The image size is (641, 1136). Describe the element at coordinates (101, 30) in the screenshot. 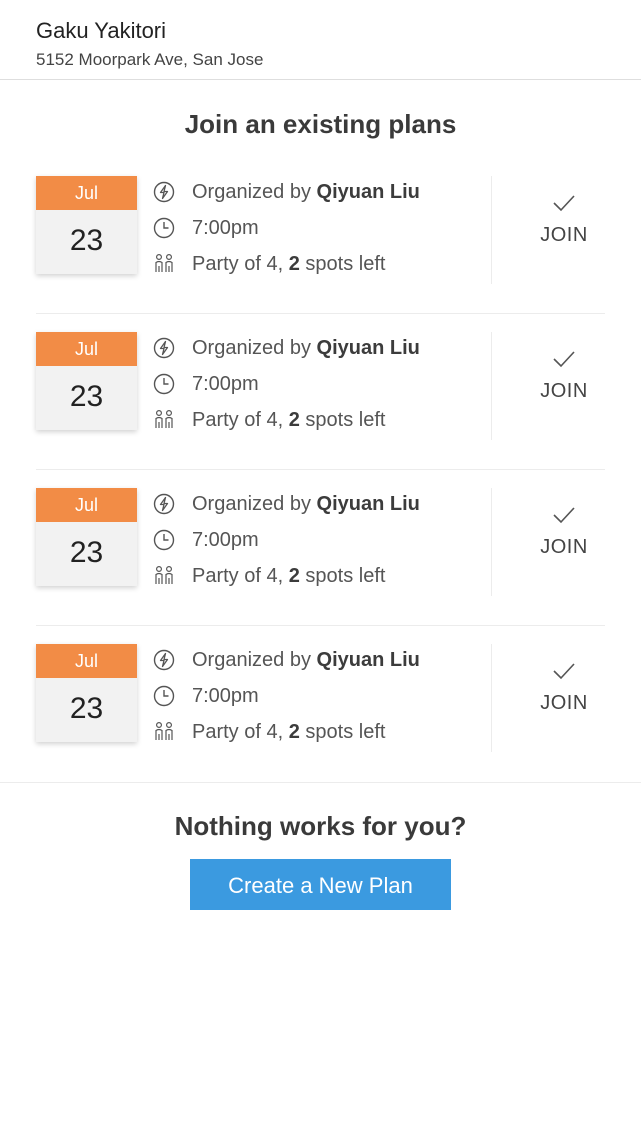

I see `restaurant-name: Gaku Yakitori` at that location.